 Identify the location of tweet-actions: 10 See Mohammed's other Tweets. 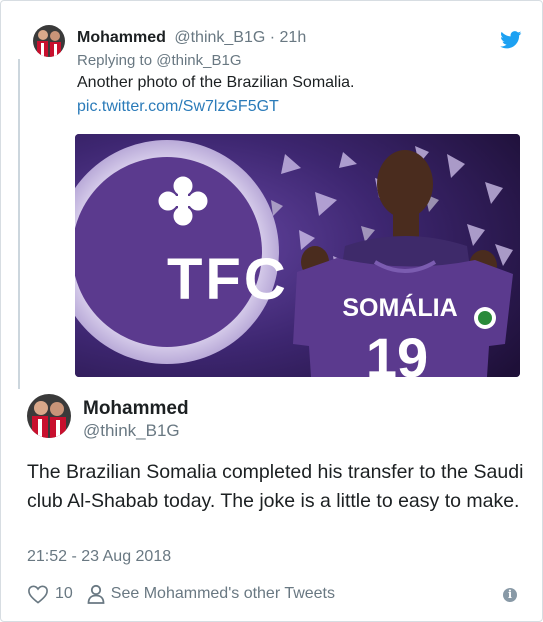
(181, 594).